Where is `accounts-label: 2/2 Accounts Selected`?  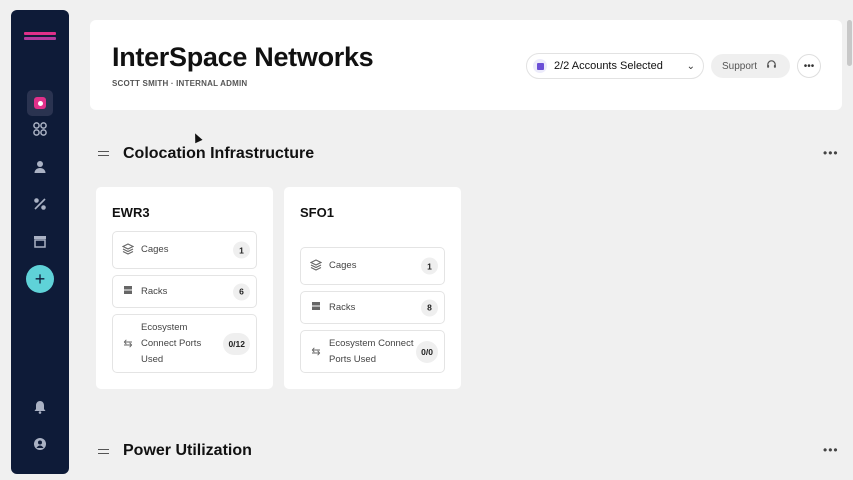 accounts-label: 2/2 Accounts Selected is located at coordinates (608, 66).